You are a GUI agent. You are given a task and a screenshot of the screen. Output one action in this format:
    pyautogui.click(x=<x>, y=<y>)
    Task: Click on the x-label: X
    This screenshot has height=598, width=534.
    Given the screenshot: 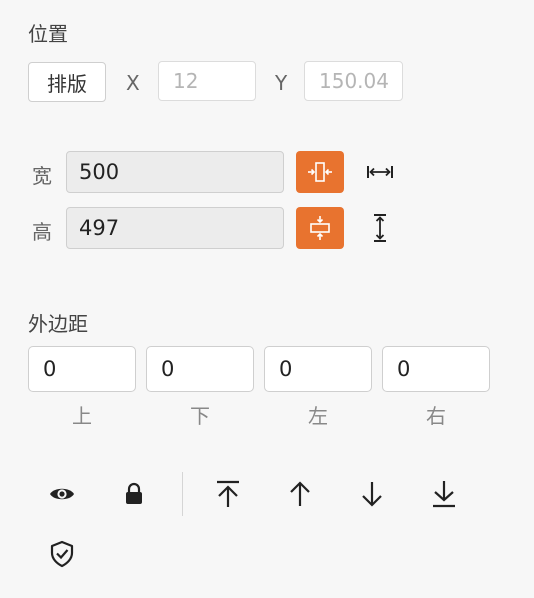 What is the action you would take?
    pyautogui.click(x=133, y=83)
    